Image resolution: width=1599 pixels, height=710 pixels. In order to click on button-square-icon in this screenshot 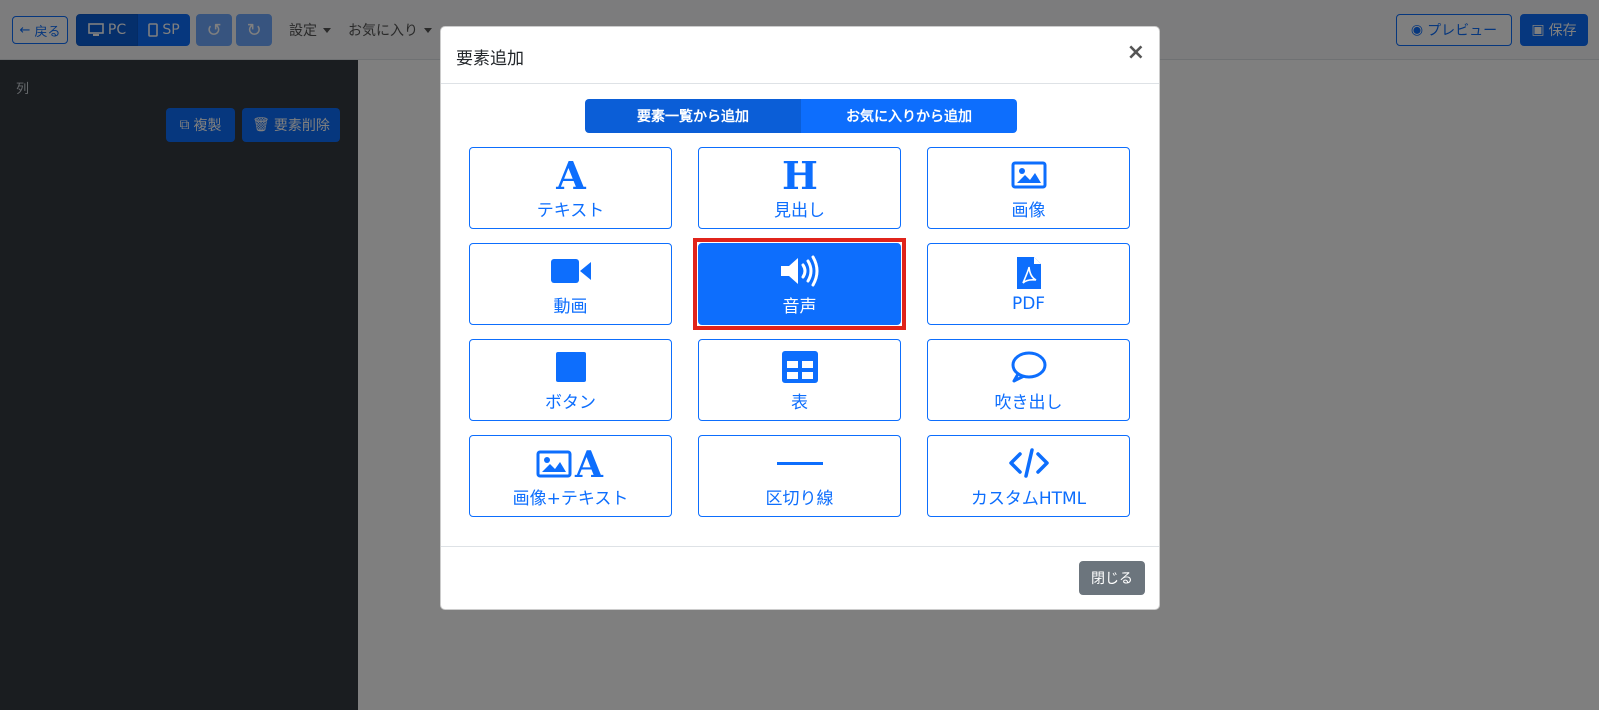, I will do `click(571, 367)`.